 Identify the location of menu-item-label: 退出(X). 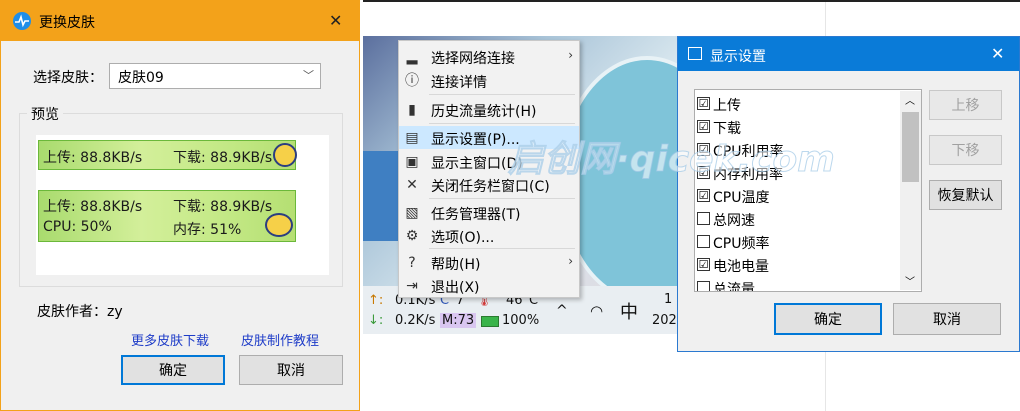
(455, 288).